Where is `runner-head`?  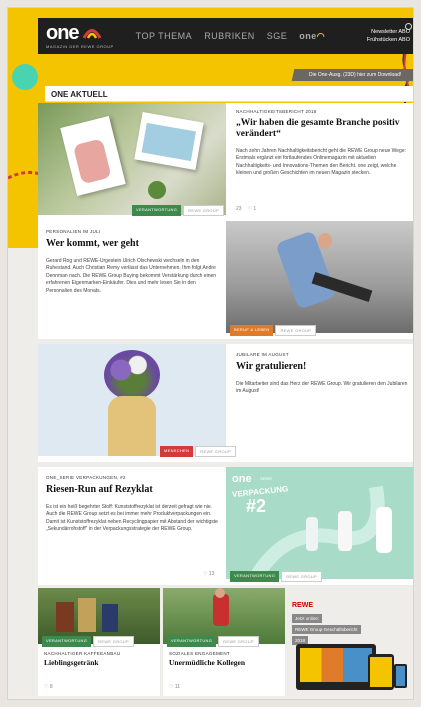 runner-head is located at coordinates (220, 593).